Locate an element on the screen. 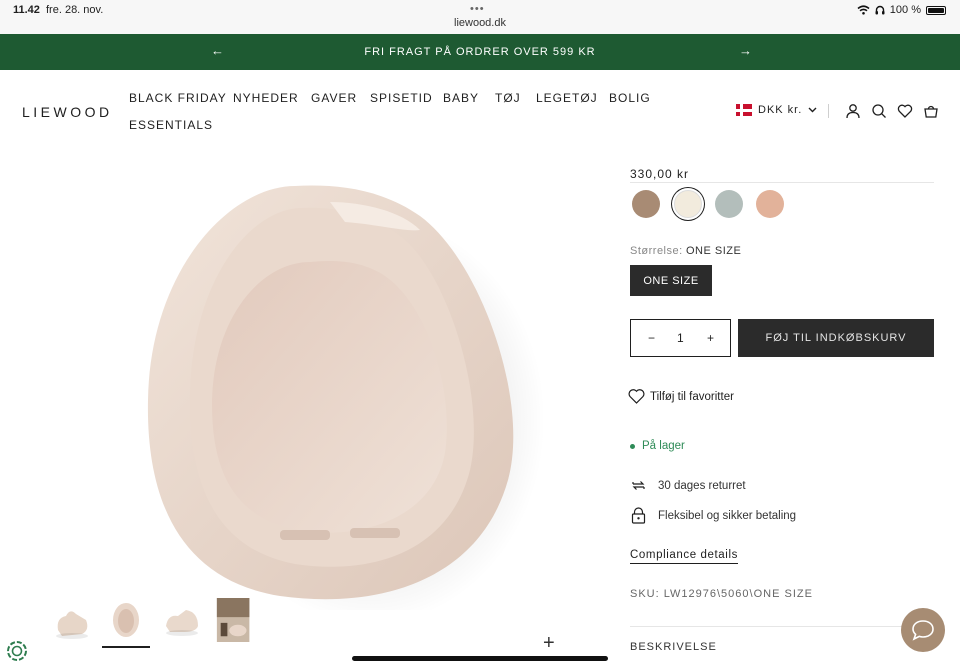  sku-text: SKU: LW12976\5060\ONE SIZE is located at coordinates (721, 594).